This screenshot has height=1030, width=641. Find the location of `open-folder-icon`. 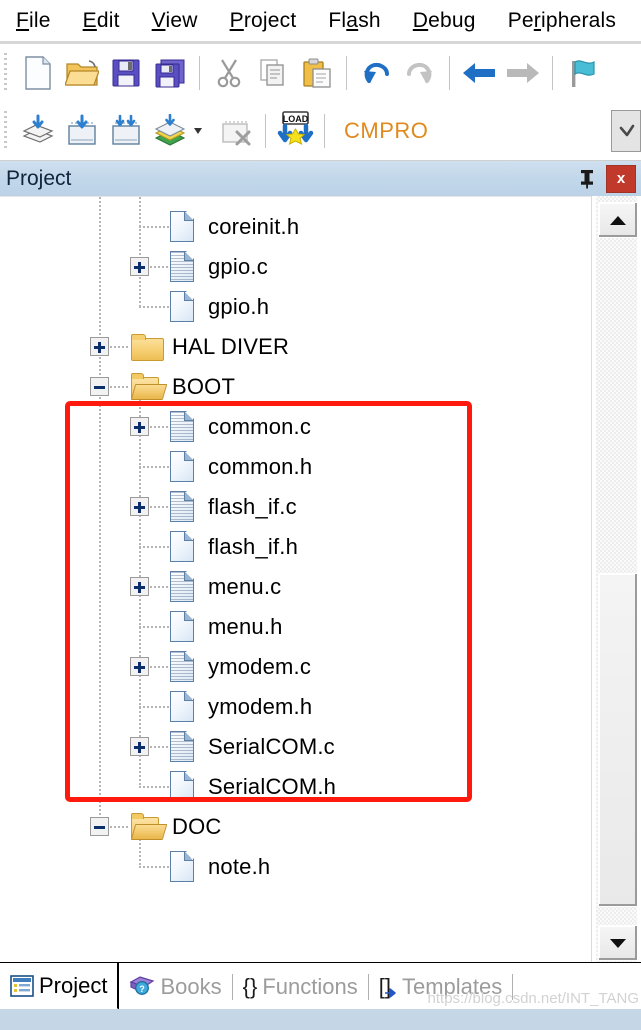

open-folder-icon is located at coordinates (82, 73).